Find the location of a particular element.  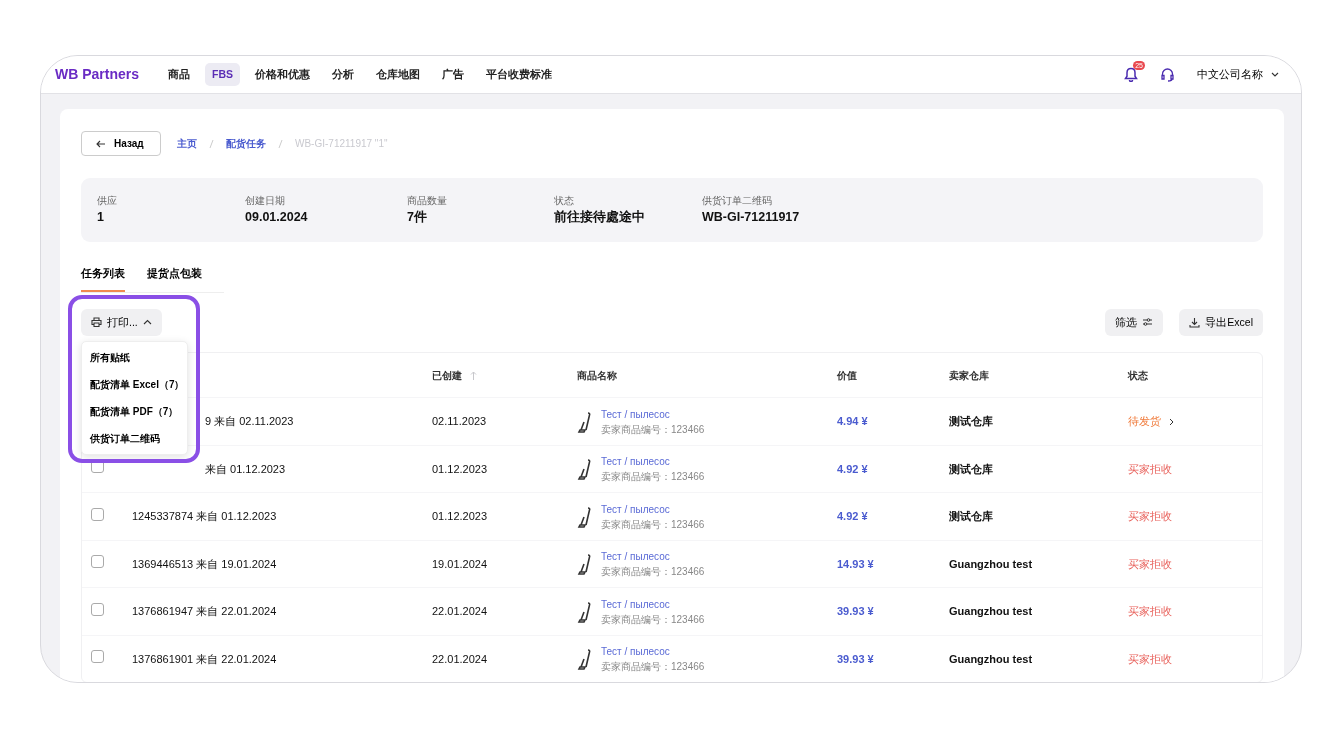

order-number: 1245337874 来自 01.12.2023 is located at coordinates (204, 516).